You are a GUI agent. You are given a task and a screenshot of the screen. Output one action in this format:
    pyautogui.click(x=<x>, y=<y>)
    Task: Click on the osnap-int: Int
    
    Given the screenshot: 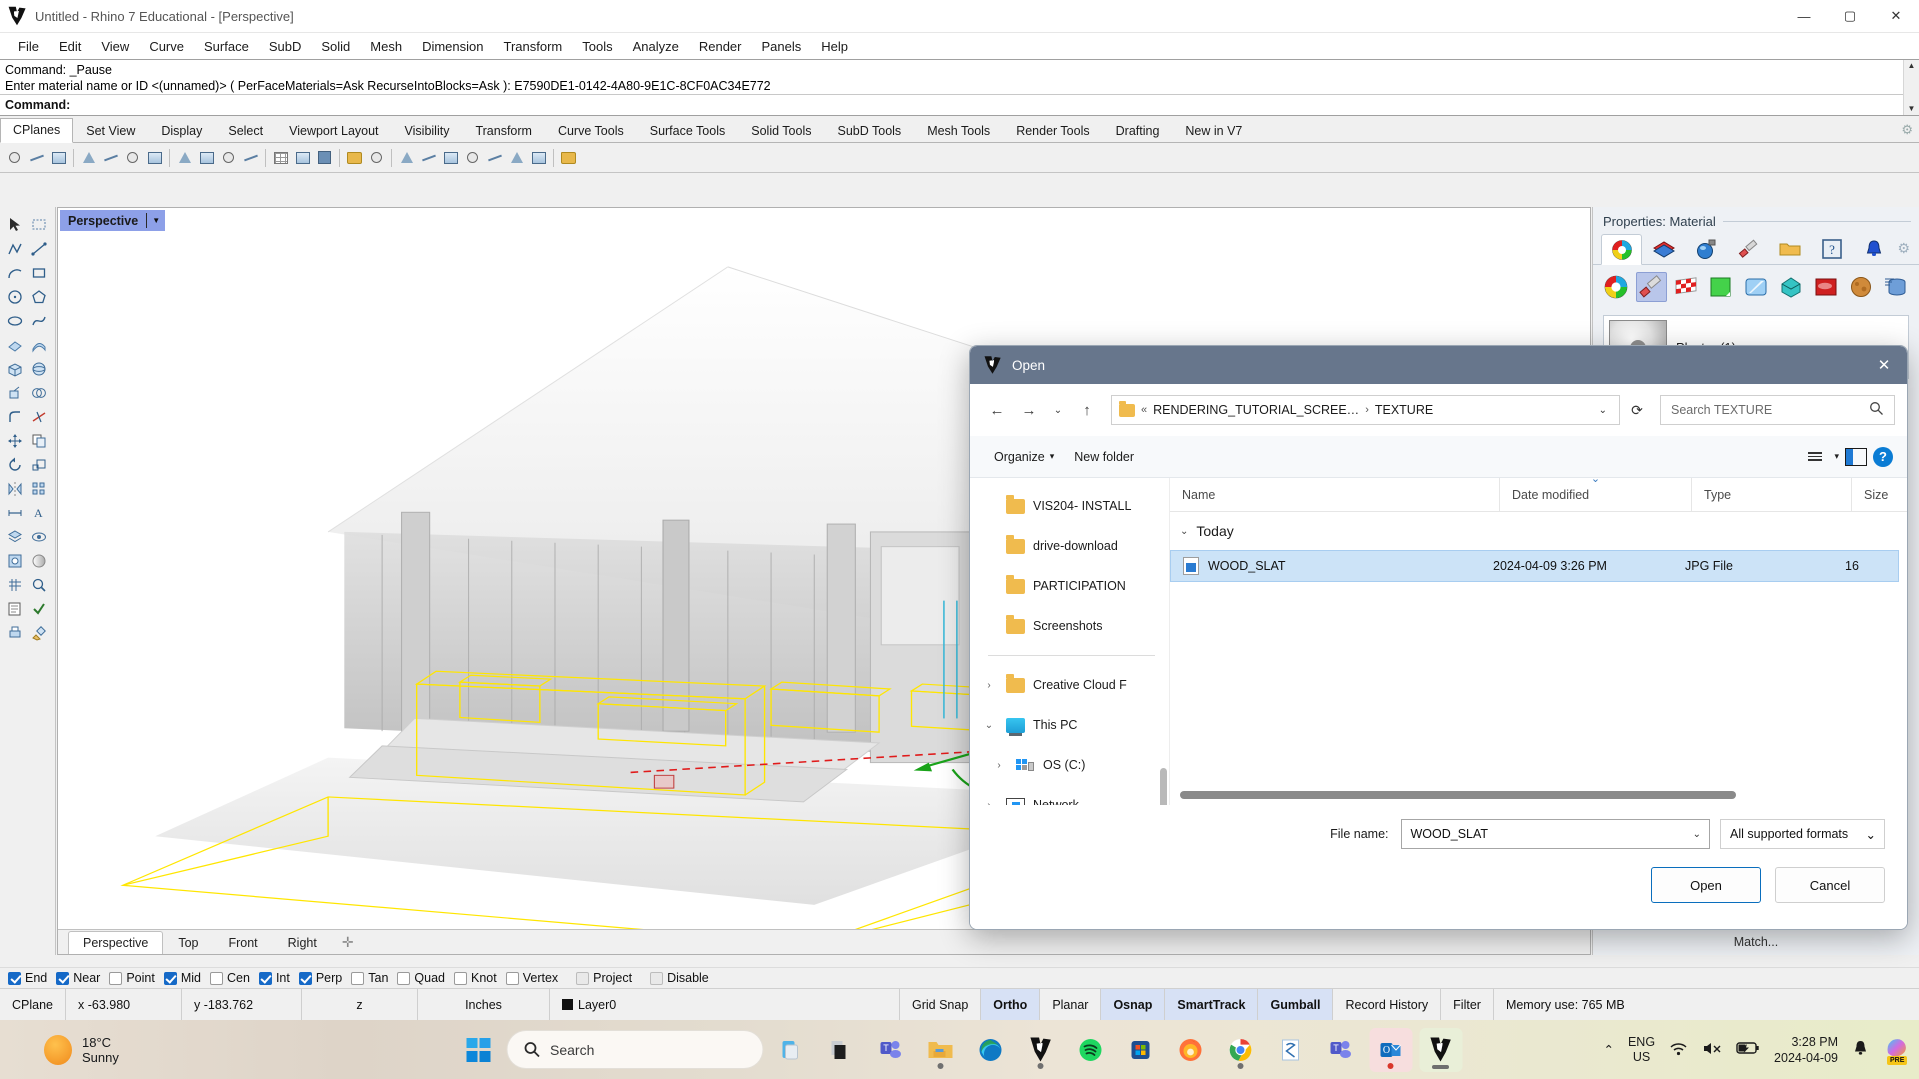 What is the action you would take?
    pyautogui.click(x=274, y=978)
    